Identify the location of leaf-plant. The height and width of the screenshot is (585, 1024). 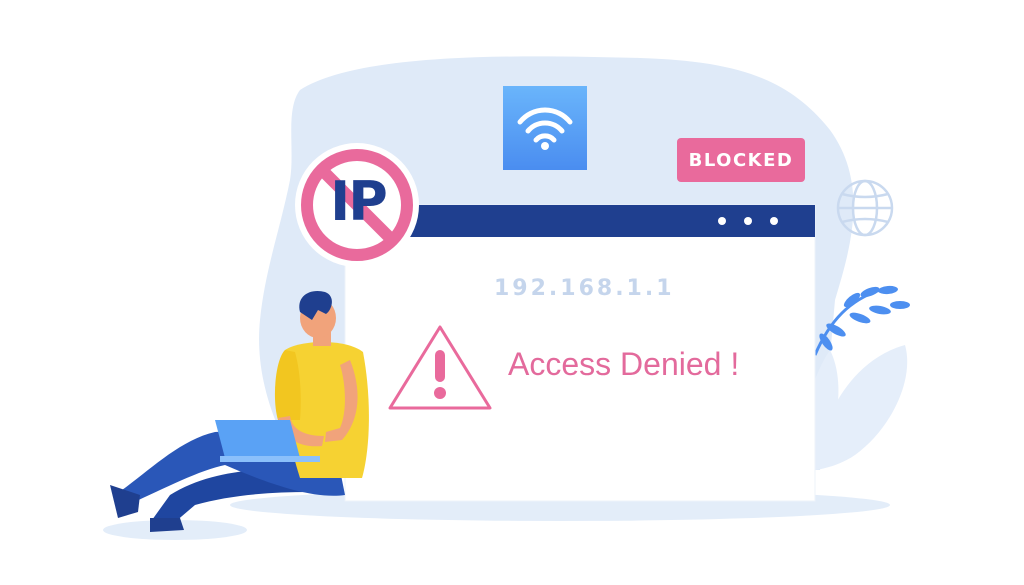
(857, 407).